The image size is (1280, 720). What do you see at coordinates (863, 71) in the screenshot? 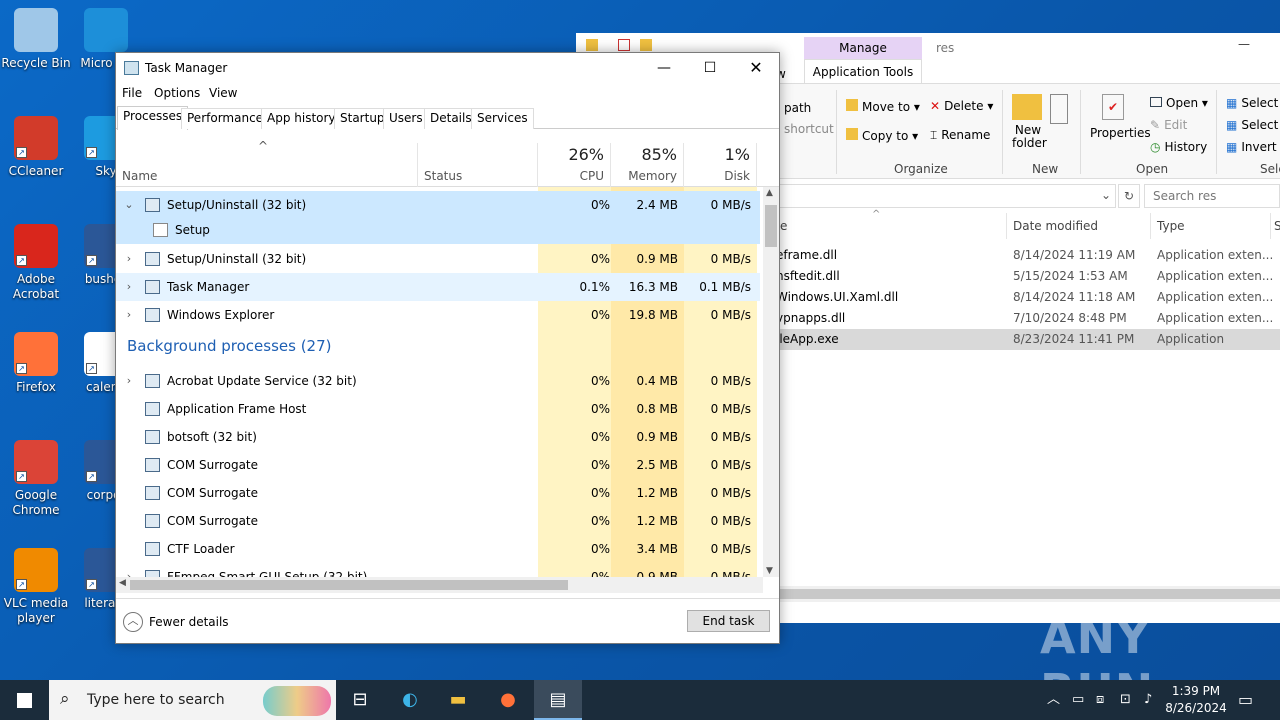
I see `tab-application-tools: Application Tools` at bounding box center [863, 71].